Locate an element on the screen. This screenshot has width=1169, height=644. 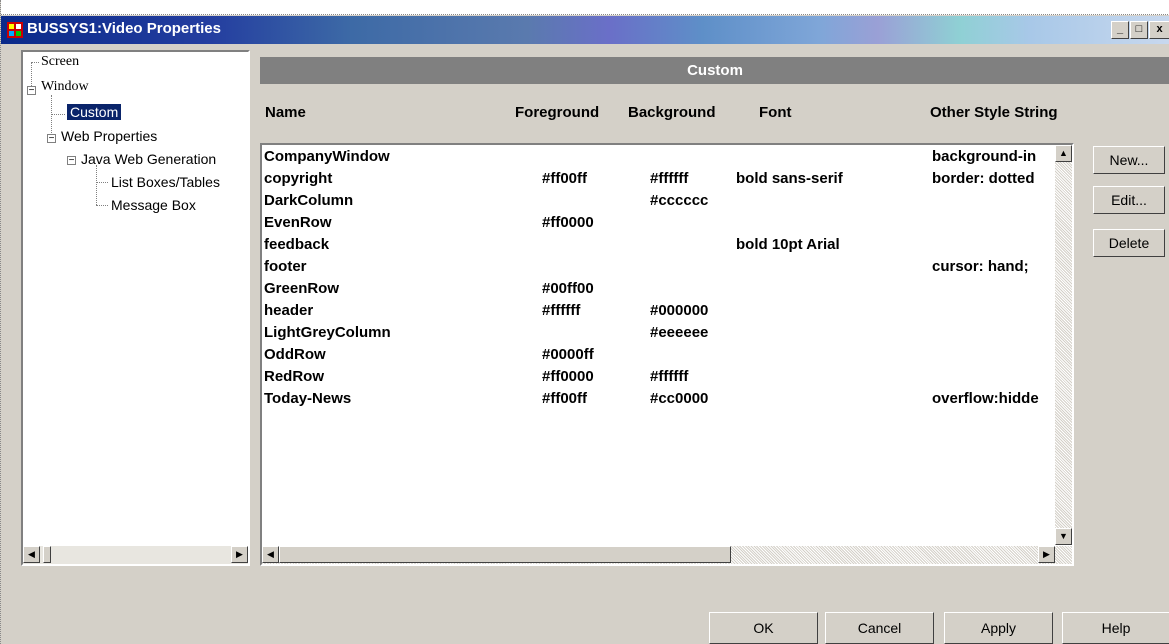
row-background: #000000 is located at coordinates (679, 310).